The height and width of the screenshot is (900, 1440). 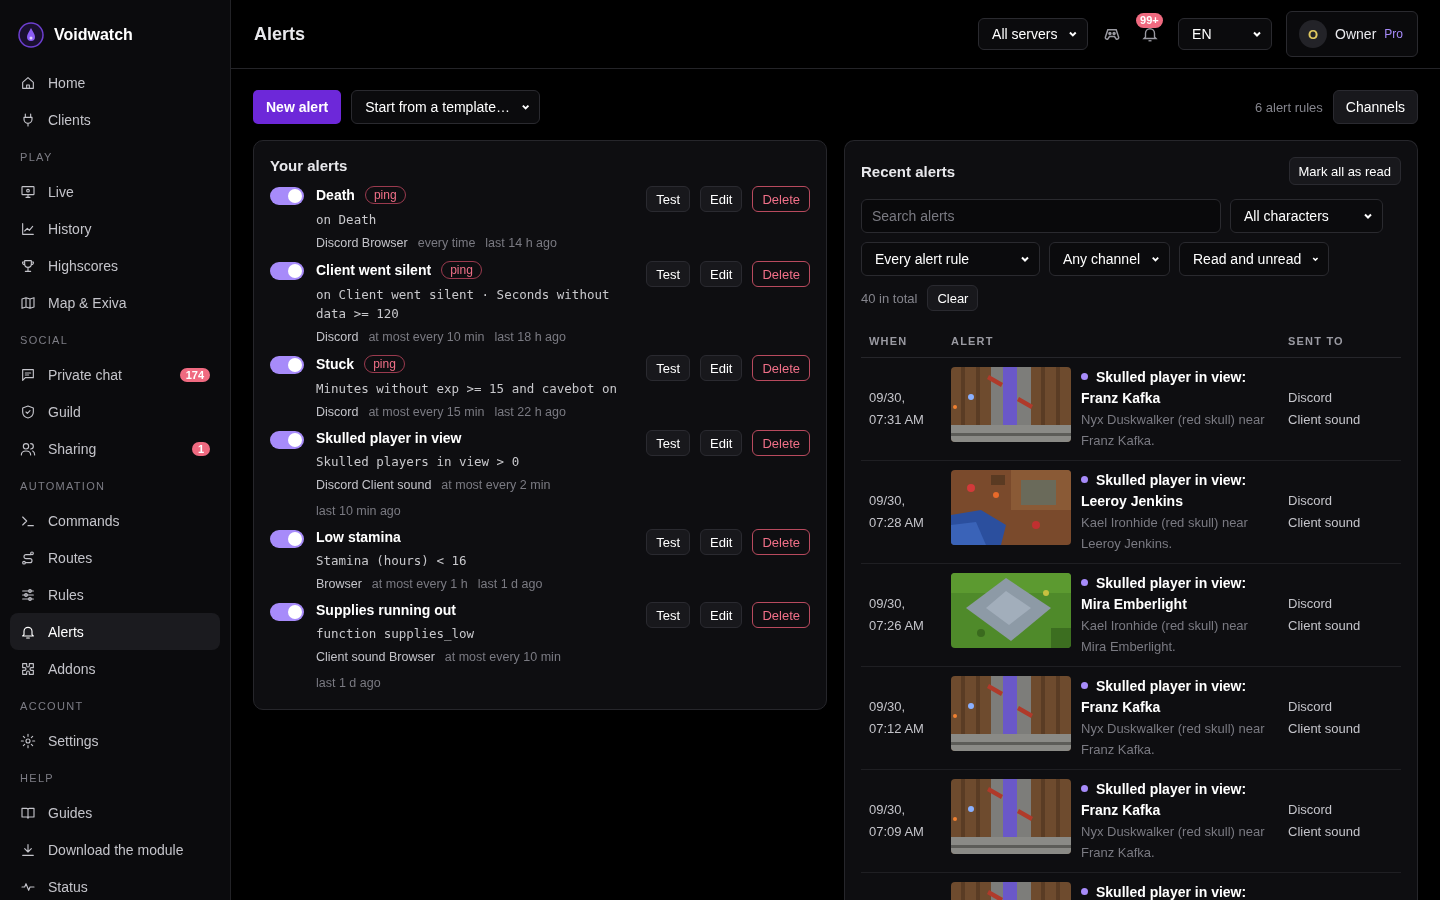 I want to click on sidebar-item: Download the module, so click(x=115, y=849).